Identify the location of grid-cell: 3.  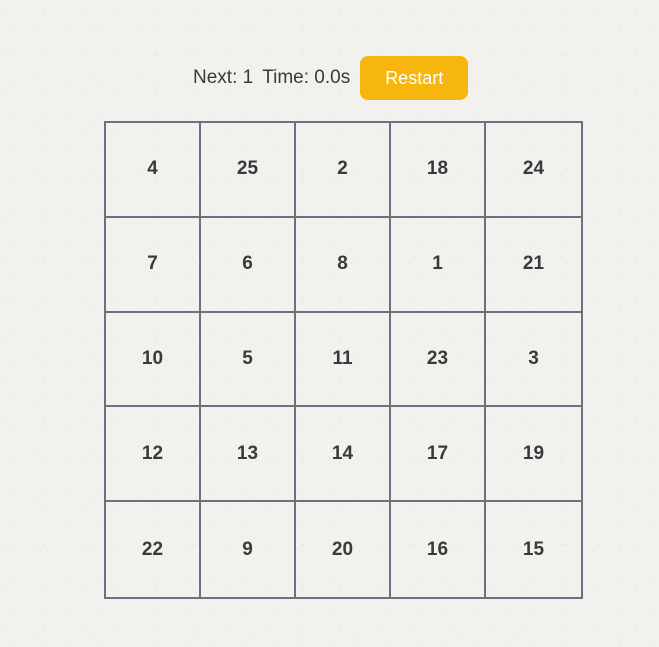
(533, 360).